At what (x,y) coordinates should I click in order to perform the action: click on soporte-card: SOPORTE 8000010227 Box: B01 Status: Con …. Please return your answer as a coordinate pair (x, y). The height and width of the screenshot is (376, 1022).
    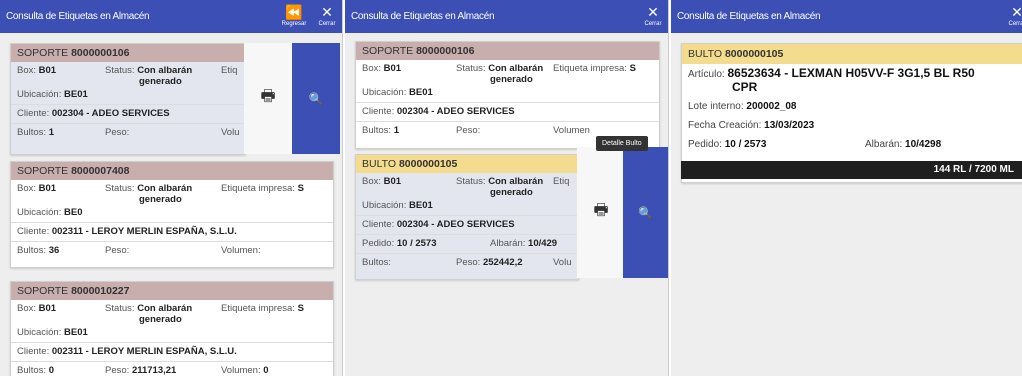
    Looking at the image, I should click on (172, 328).